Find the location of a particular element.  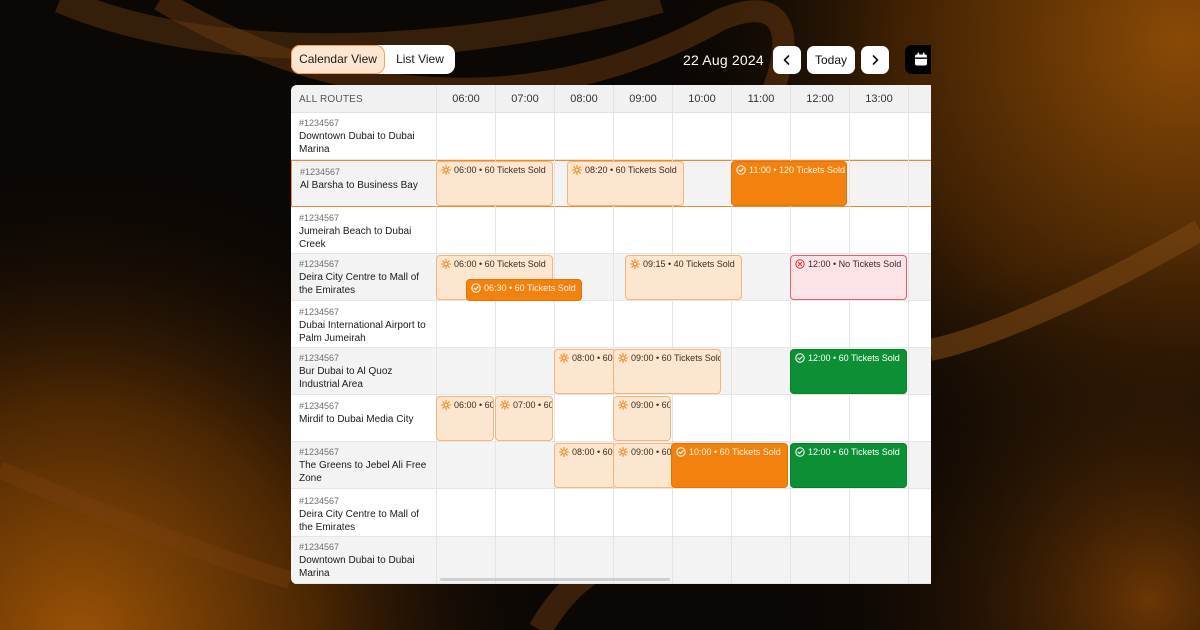

trip-event: 06:00 • 60 Tickets Sold is located at coordinates (494, 183).